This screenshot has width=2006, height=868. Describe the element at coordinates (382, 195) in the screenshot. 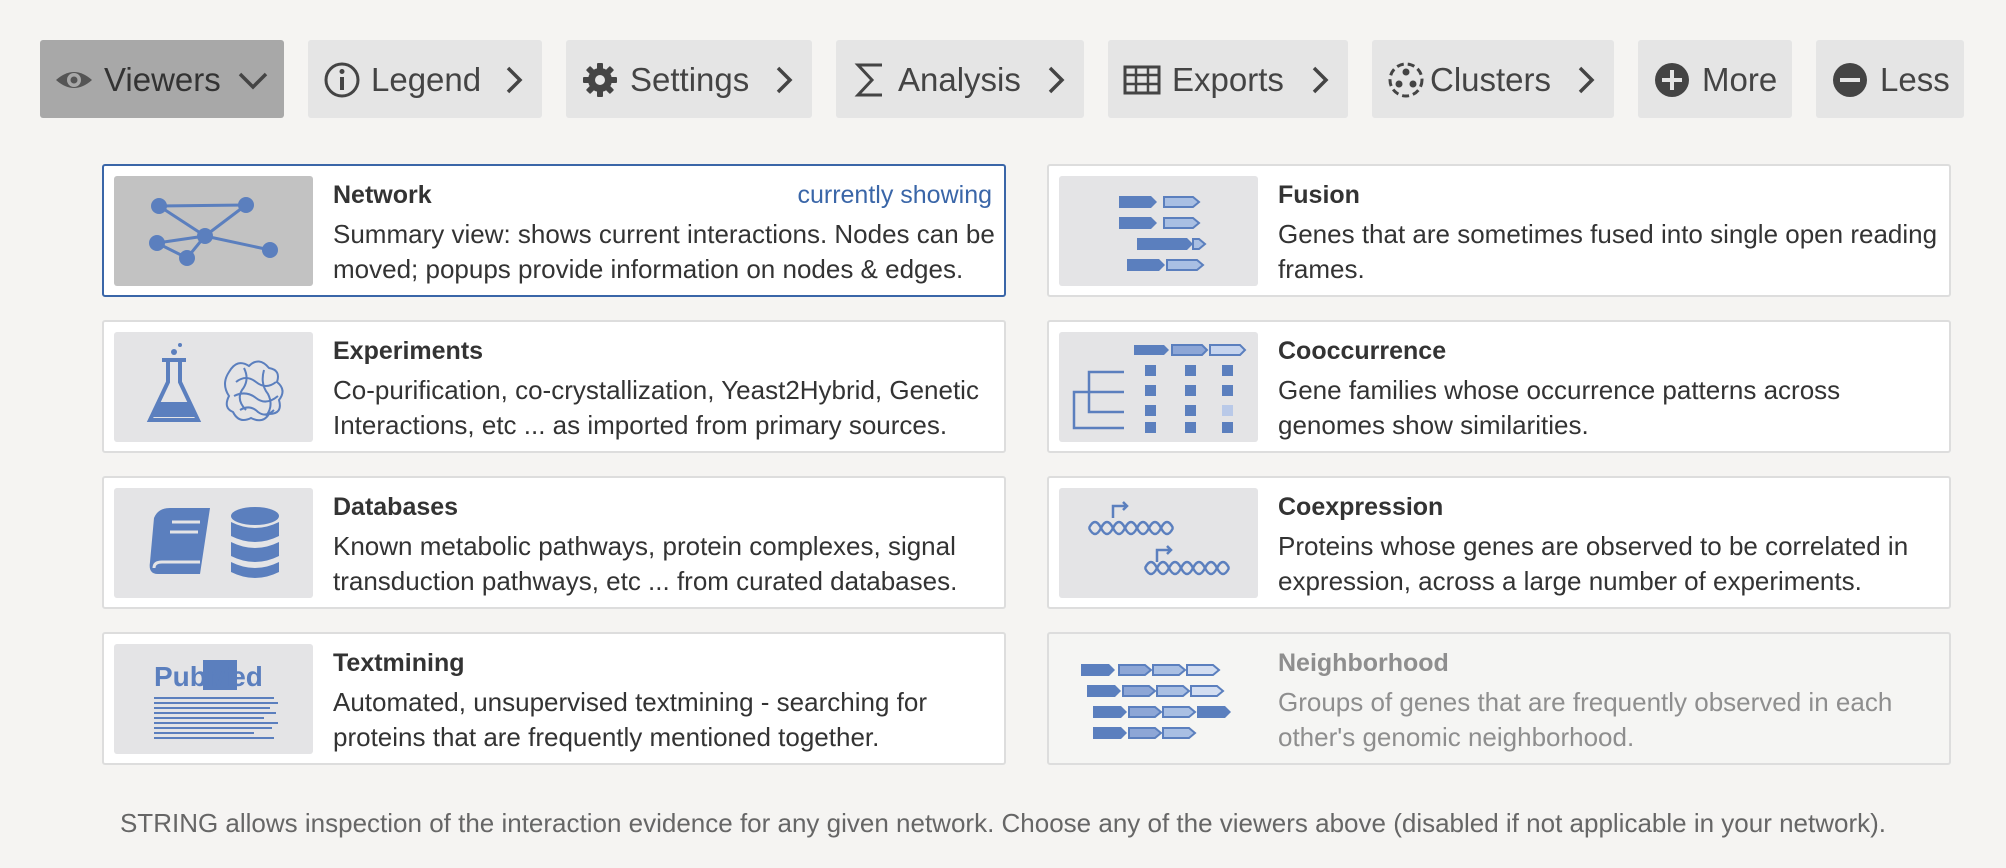

I see `viewer-title: Network` at that location.